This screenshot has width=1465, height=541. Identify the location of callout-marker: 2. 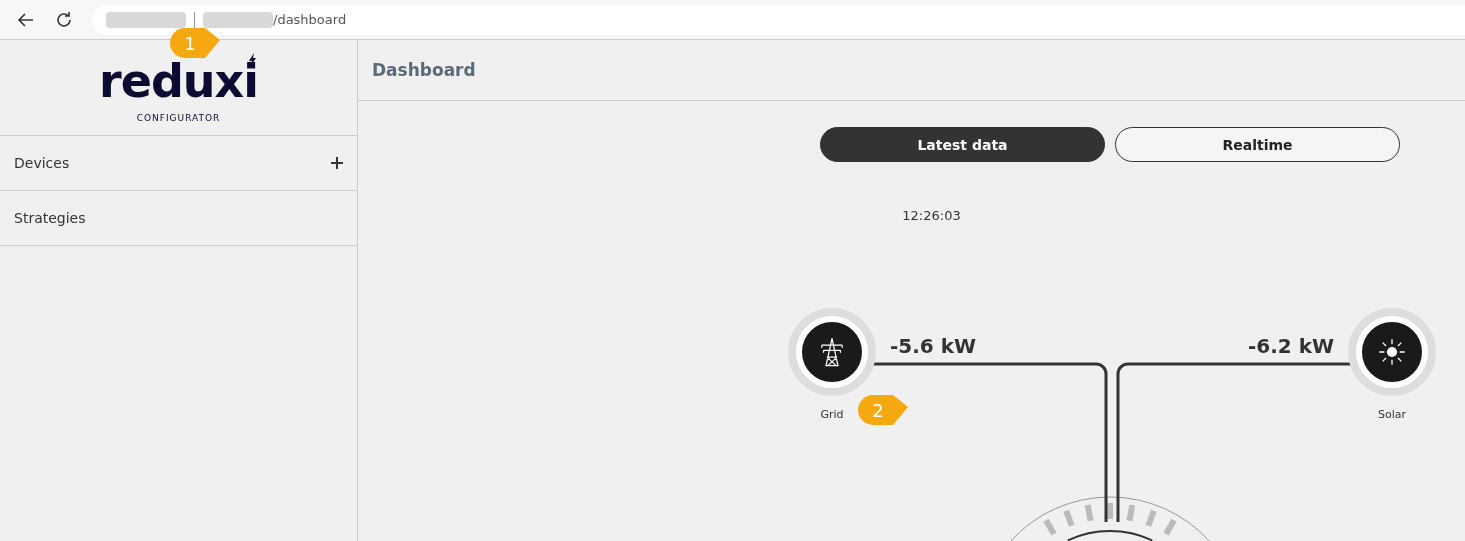
(883, 410).